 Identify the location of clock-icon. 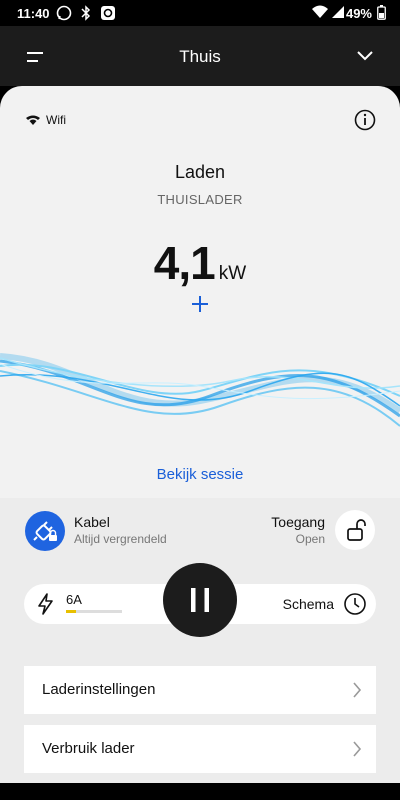
(355, 604).